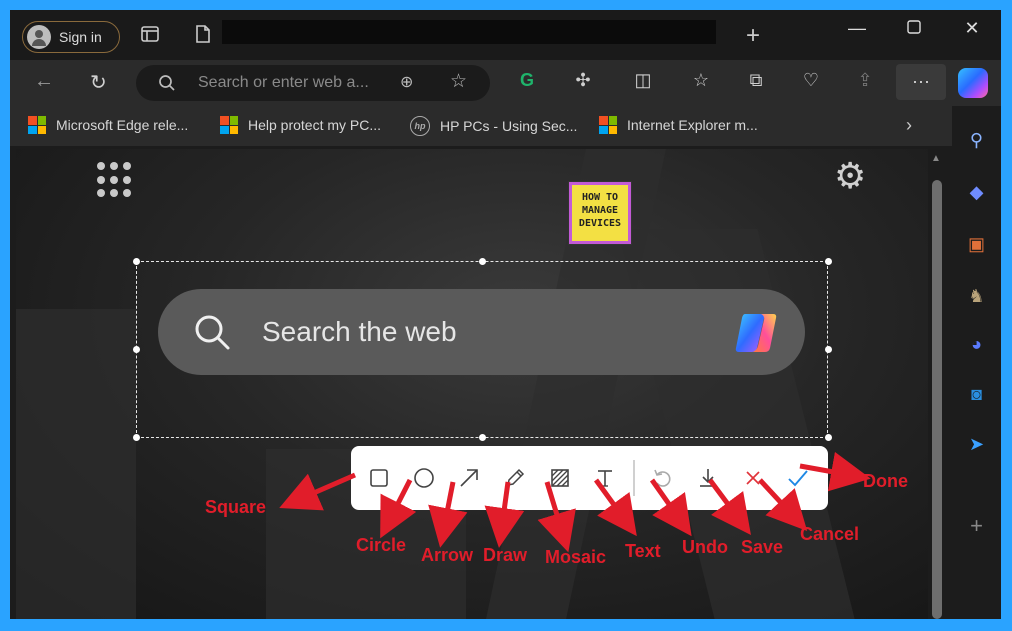 This screenshot has height=631, width=1012. What do you see at coordinates (921, 82) in the screenshot?
I see `more-options-button: ···` at bounding box center [921, 82].